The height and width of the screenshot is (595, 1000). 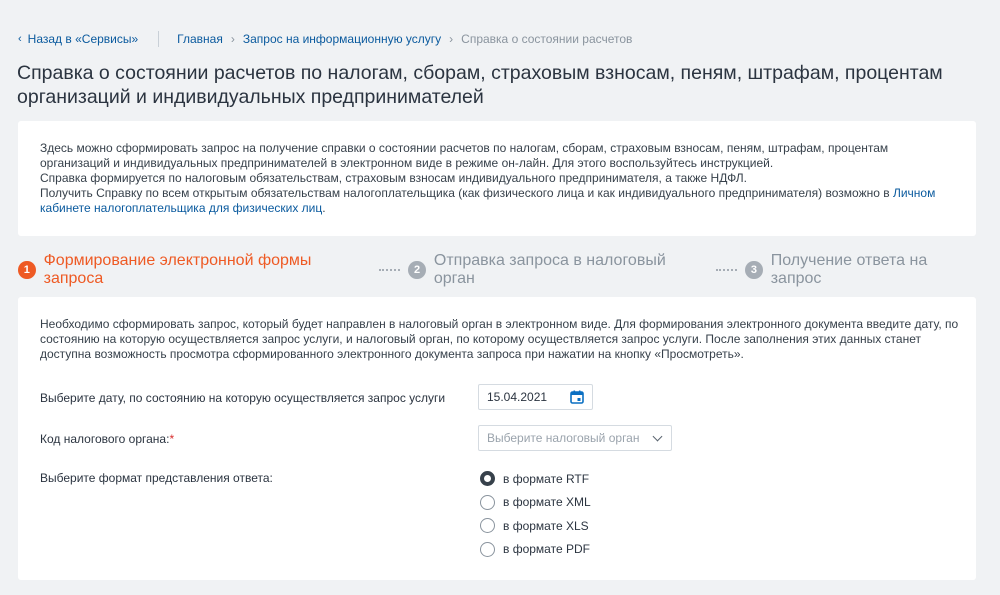 I want to click on chevron-down-icon, so click(x=657, y=436).